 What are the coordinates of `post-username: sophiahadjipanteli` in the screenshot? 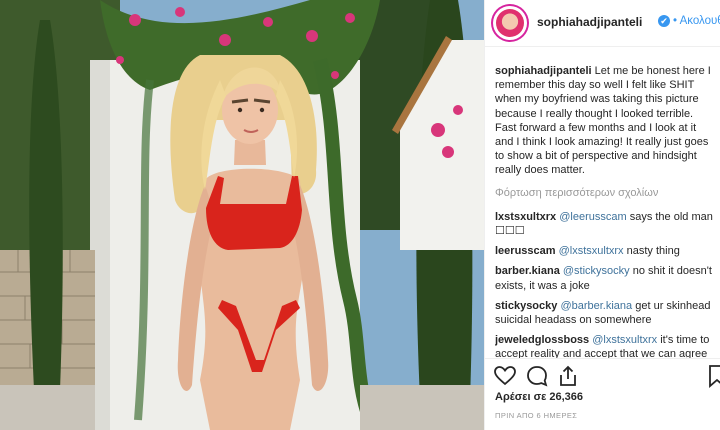 It's located at (589, 22).